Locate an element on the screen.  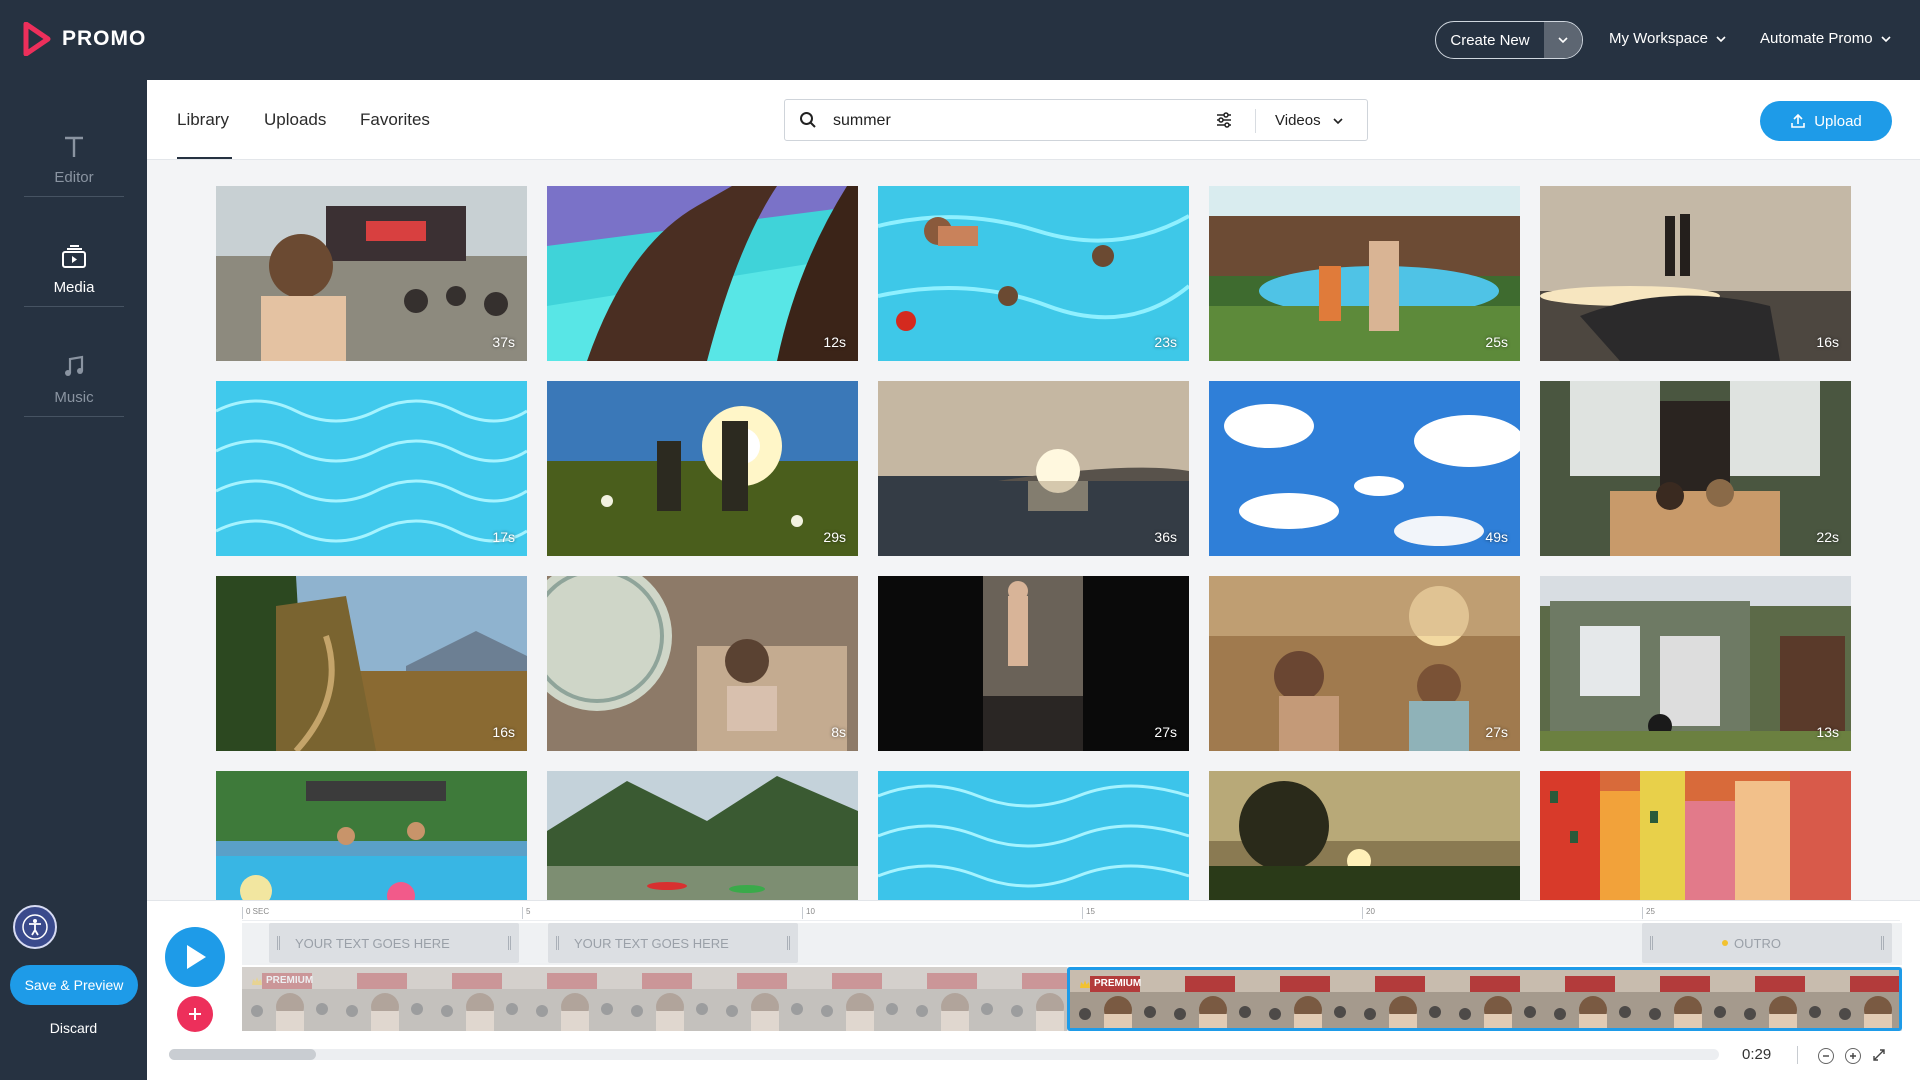
thumbnail-duration: 13s is located at coordinates (1827, 732).